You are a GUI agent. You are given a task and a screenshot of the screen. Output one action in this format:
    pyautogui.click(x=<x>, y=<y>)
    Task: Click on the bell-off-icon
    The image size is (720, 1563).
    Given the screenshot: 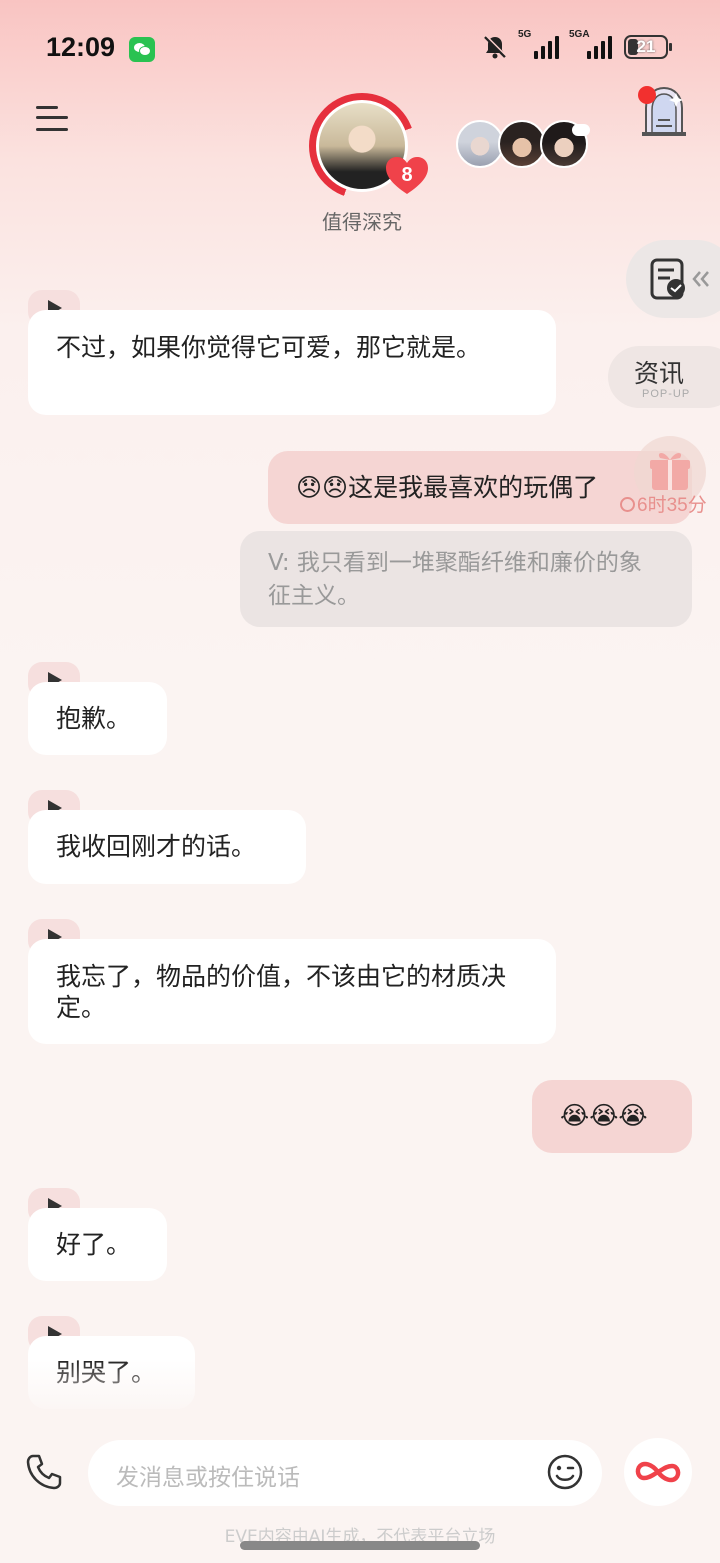 What is the action you would take?
    pyautogui.click(x=495, y=47)
    